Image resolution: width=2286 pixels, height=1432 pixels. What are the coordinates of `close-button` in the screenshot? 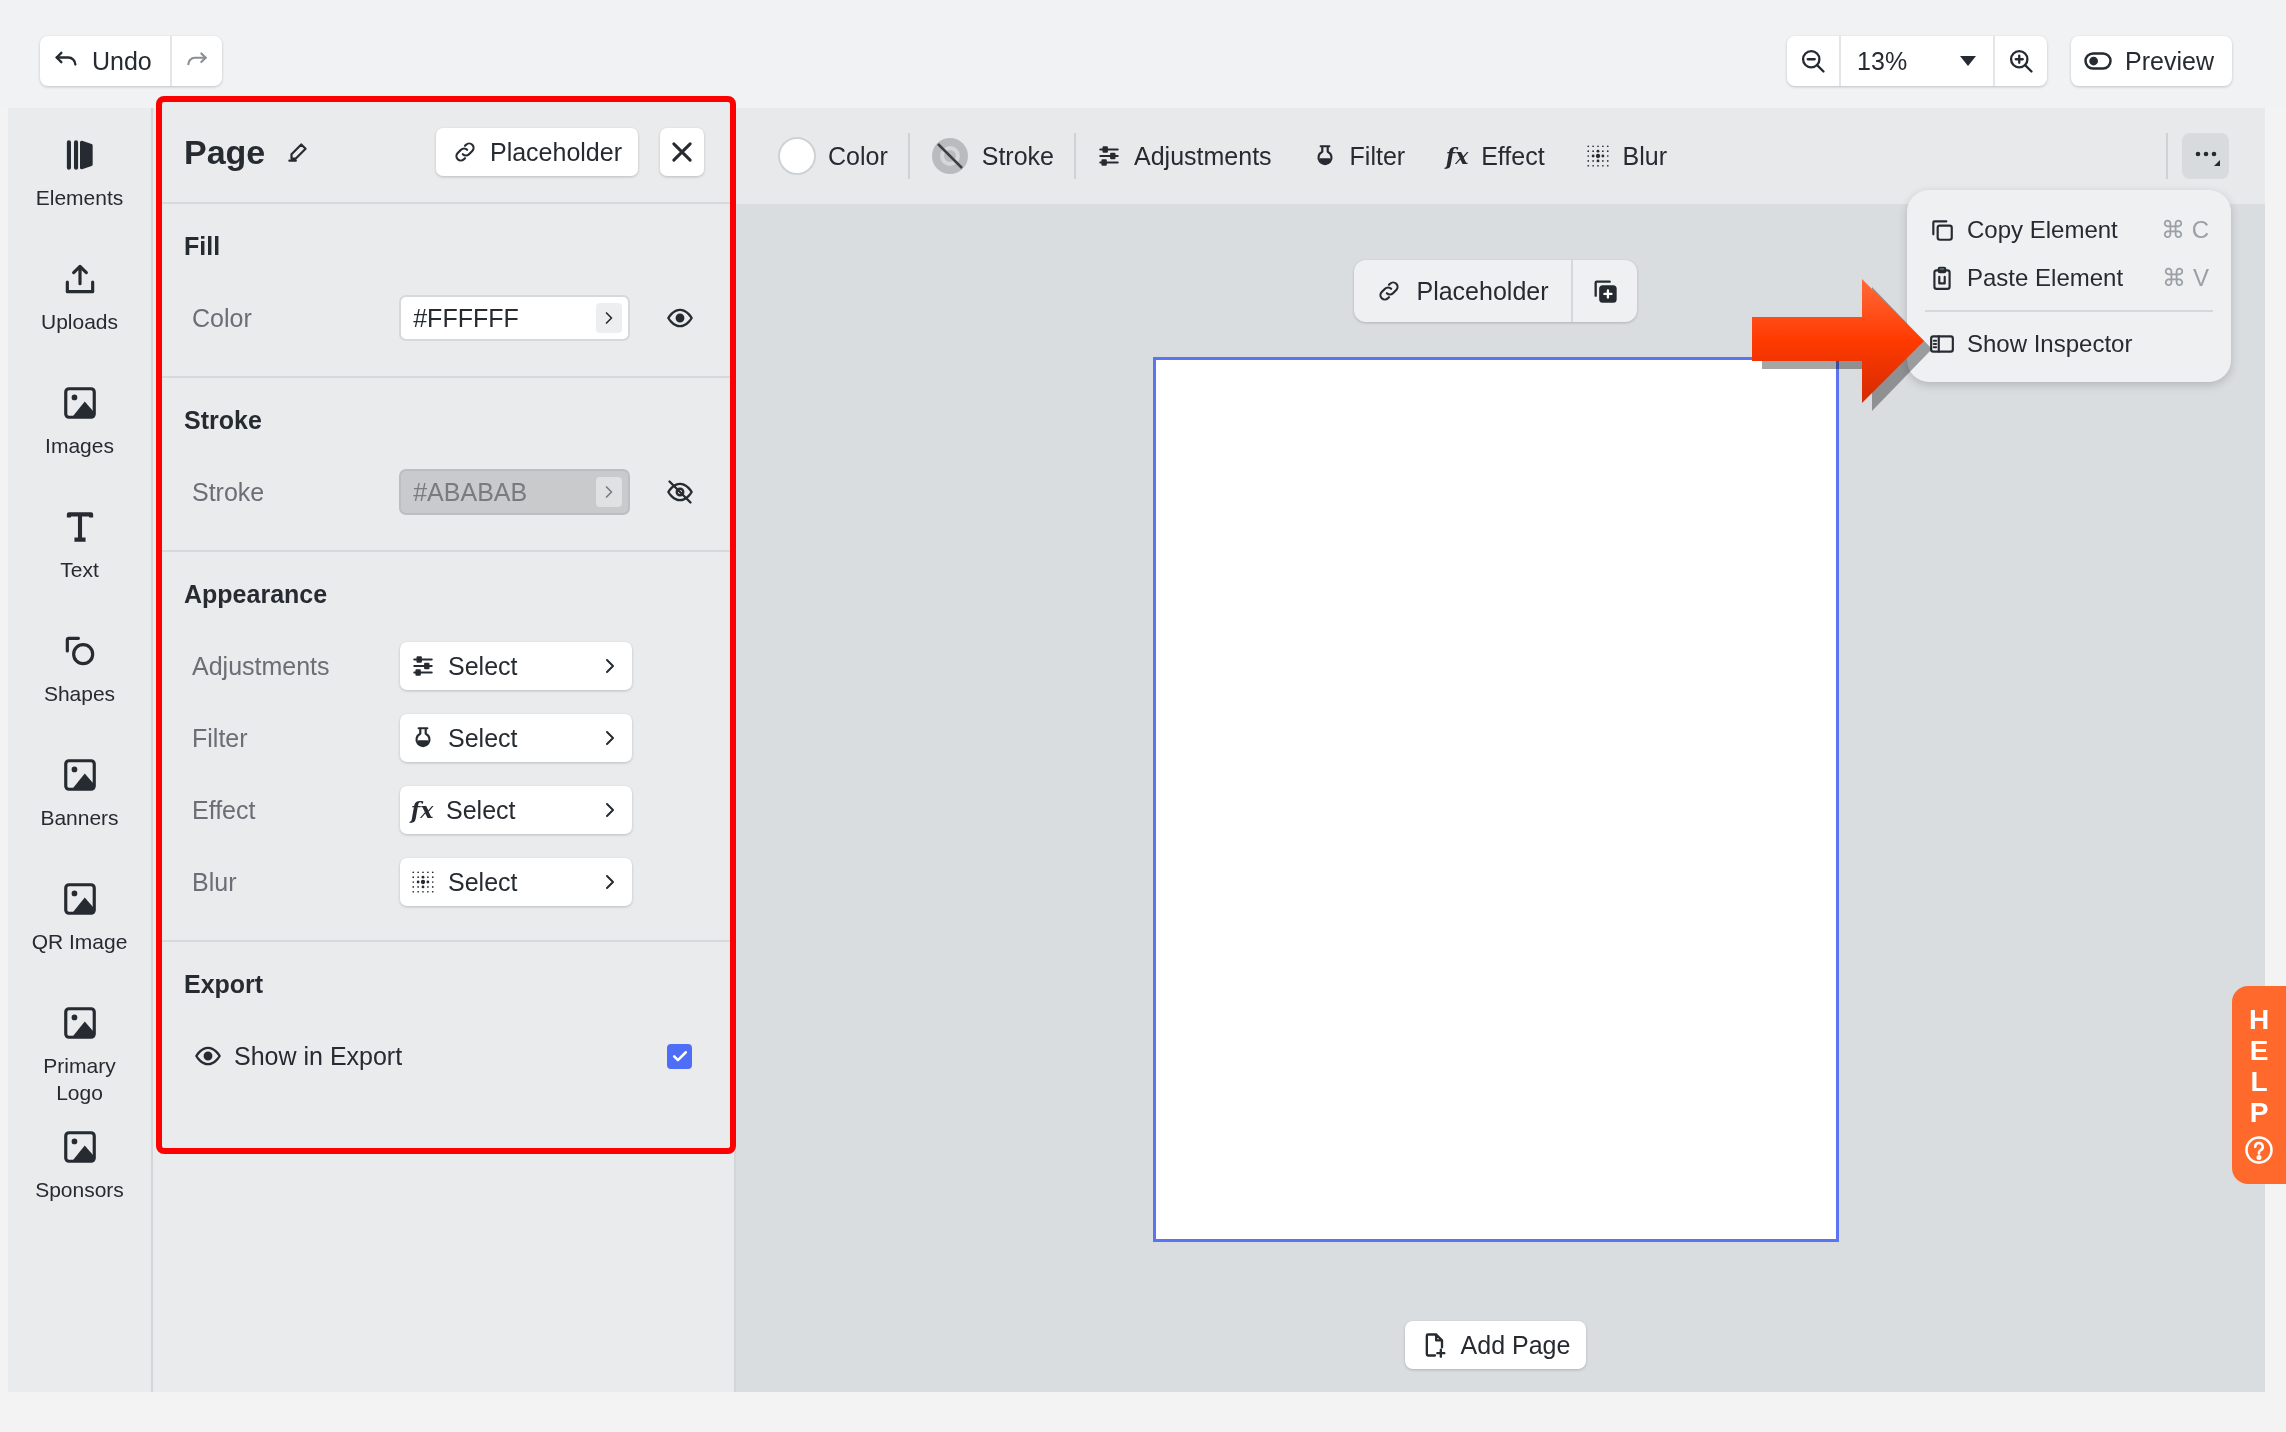 It's located at (682, 152).